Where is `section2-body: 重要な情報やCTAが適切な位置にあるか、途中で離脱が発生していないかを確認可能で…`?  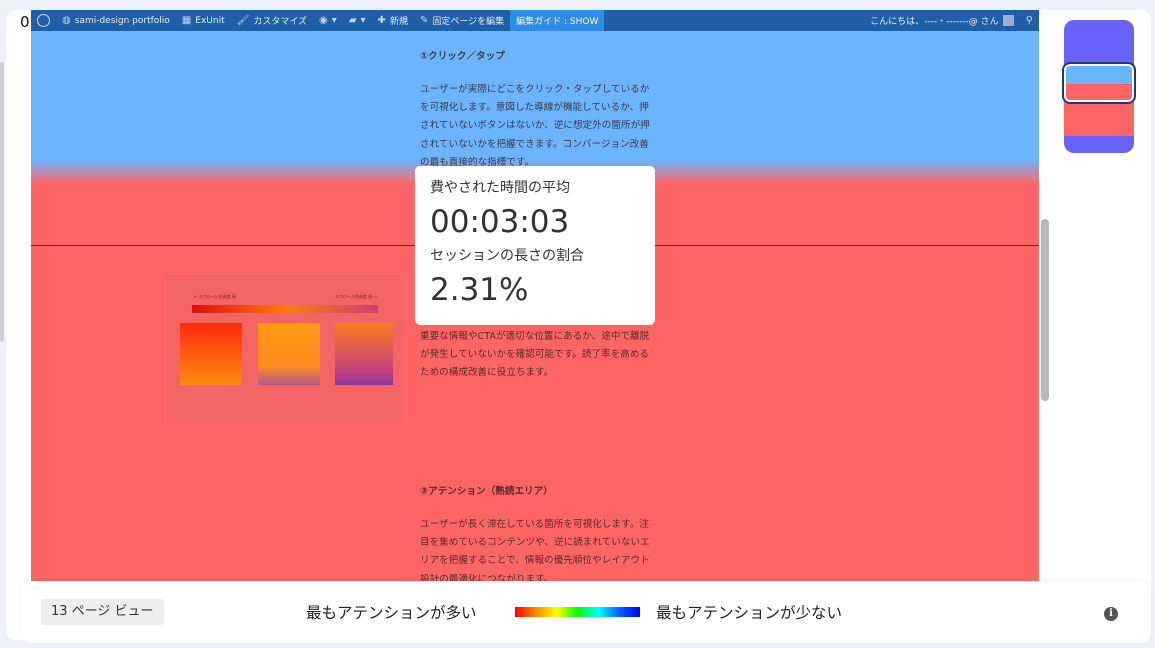 section2-body: 重要な情報やCTAが適切な位置にあるか、途中で離脱が発生していないかを確認可能で… is located at coordinates (535, 355).